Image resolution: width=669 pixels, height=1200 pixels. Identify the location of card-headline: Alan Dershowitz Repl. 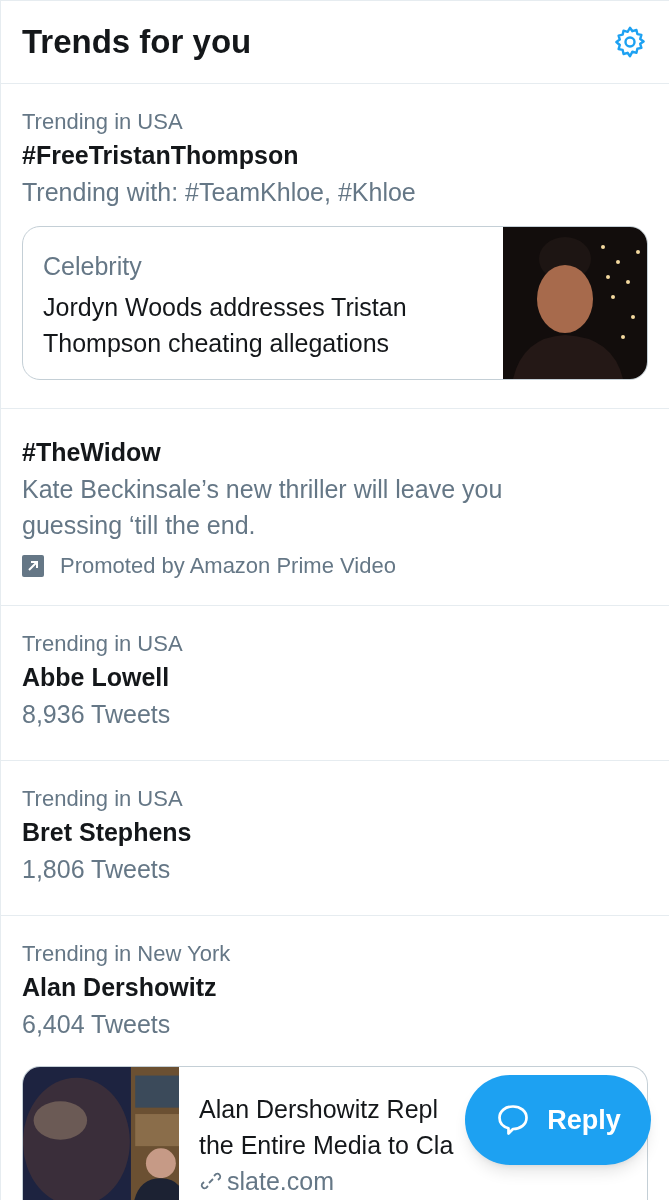
(318, 1109).